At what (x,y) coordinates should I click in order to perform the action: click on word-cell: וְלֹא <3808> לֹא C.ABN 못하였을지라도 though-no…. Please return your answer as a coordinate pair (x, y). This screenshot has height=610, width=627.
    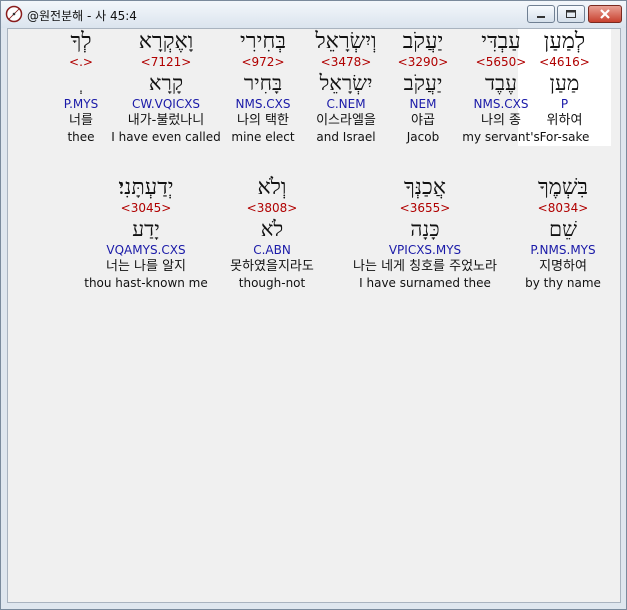
    Looking at the image, I should click on (272, 233).